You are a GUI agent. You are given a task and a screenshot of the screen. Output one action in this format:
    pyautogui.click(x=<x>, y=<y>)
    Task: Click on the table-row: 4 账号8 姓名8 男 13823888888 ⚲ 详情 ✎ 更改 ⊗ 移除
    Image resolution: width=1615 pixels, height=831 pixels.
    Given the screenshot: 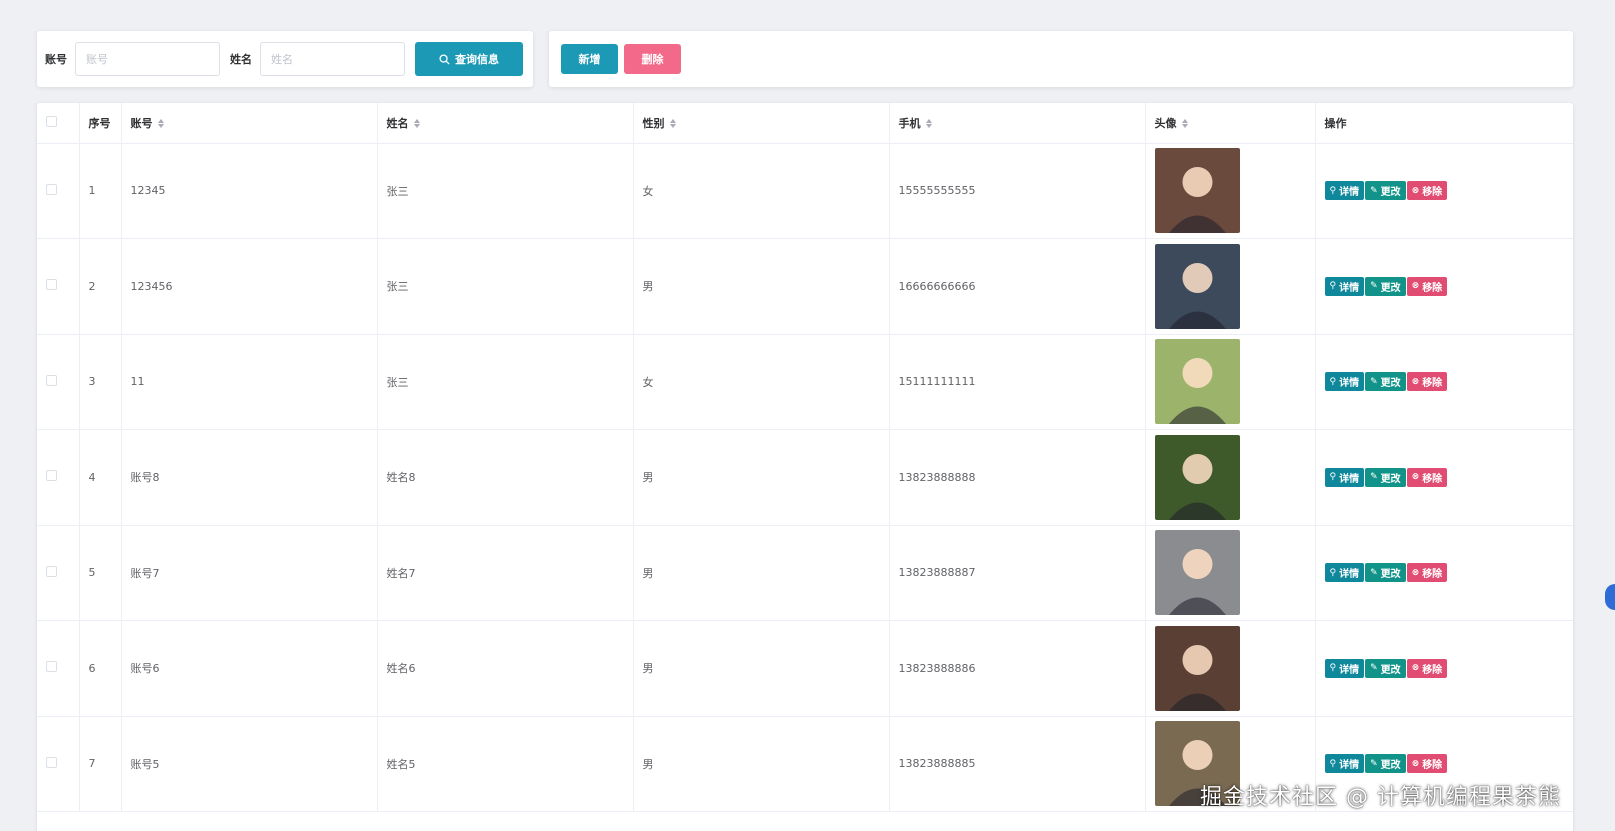 What is the action you would take?
    pyautogui.click(x=805, y=477)
    